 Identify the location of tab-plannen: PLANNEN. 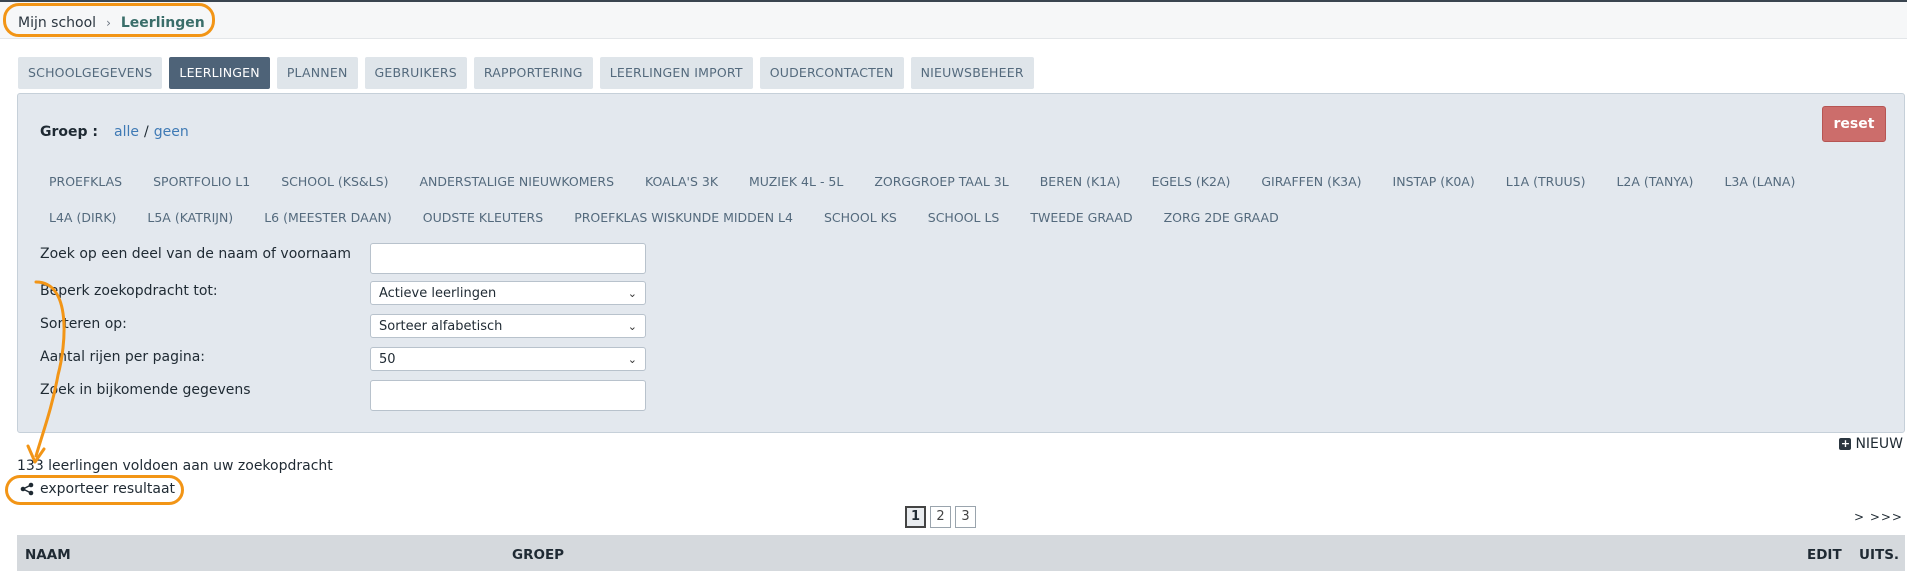
(317, 73).